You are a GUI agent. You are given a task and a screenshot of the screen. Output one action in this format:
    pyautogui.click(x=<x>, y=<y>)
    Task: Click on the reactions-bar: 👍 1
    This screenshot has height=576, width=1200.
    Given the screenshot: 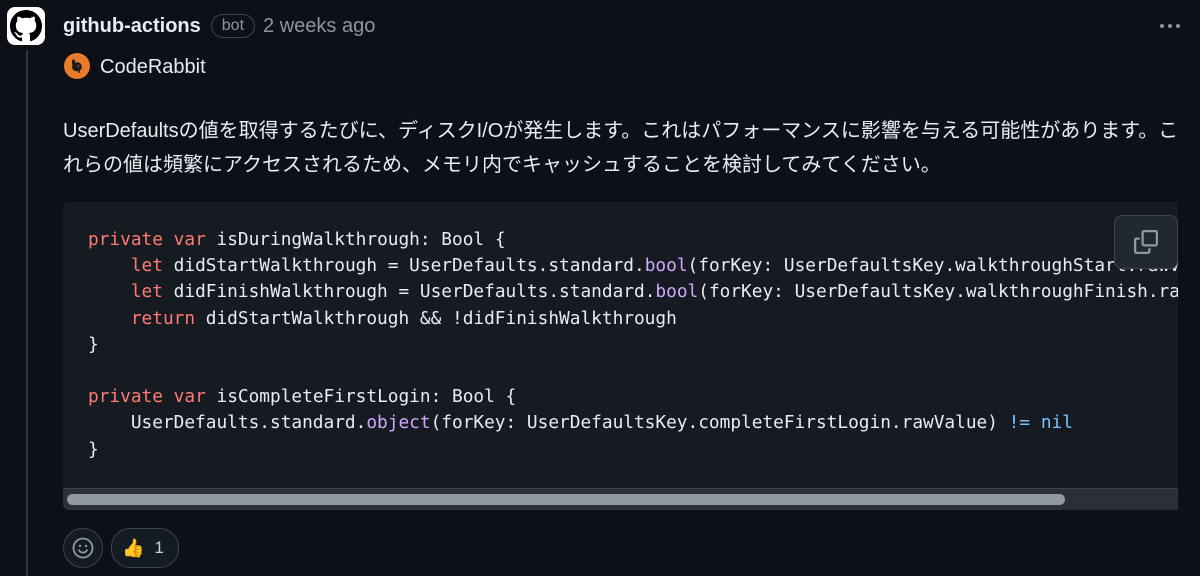 What is the action you would take?
    pyautogui.click(x=121, y=548)
    